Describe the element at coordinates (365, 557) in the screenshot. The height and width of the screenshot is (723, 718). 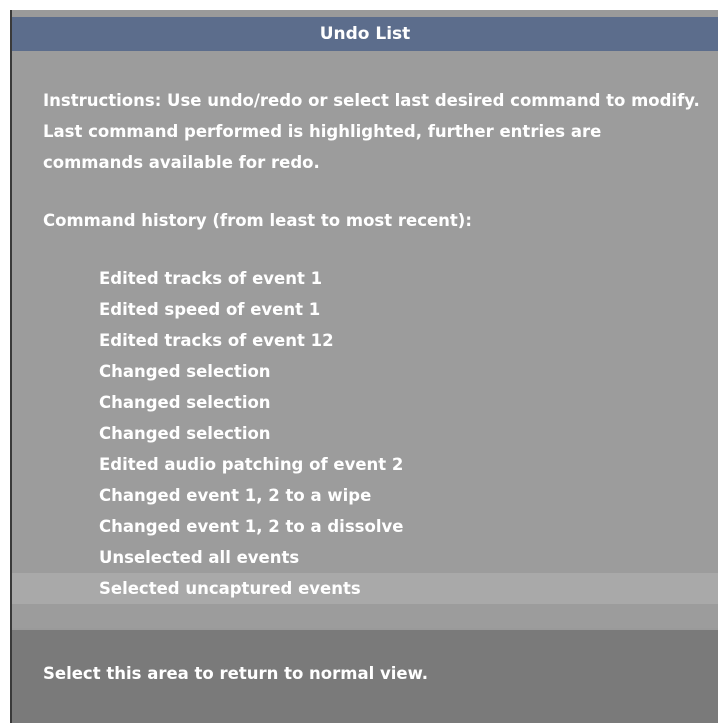
I see `history-item: Unselected all events` at that location.